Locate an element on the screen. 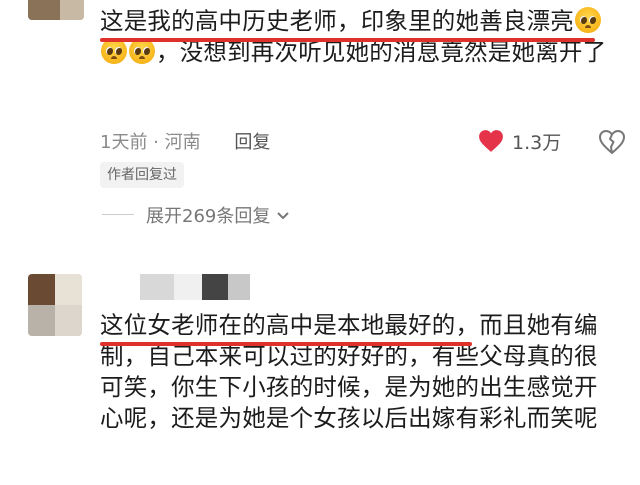 Image resolution: width=640 pixels, height=485 pixels. comment-text: 这是我的高中历史老师，印象里的她善良漂亮 ，没想到再次听见她的消息竟然是她离开了 is located at coordinates (353, 36).